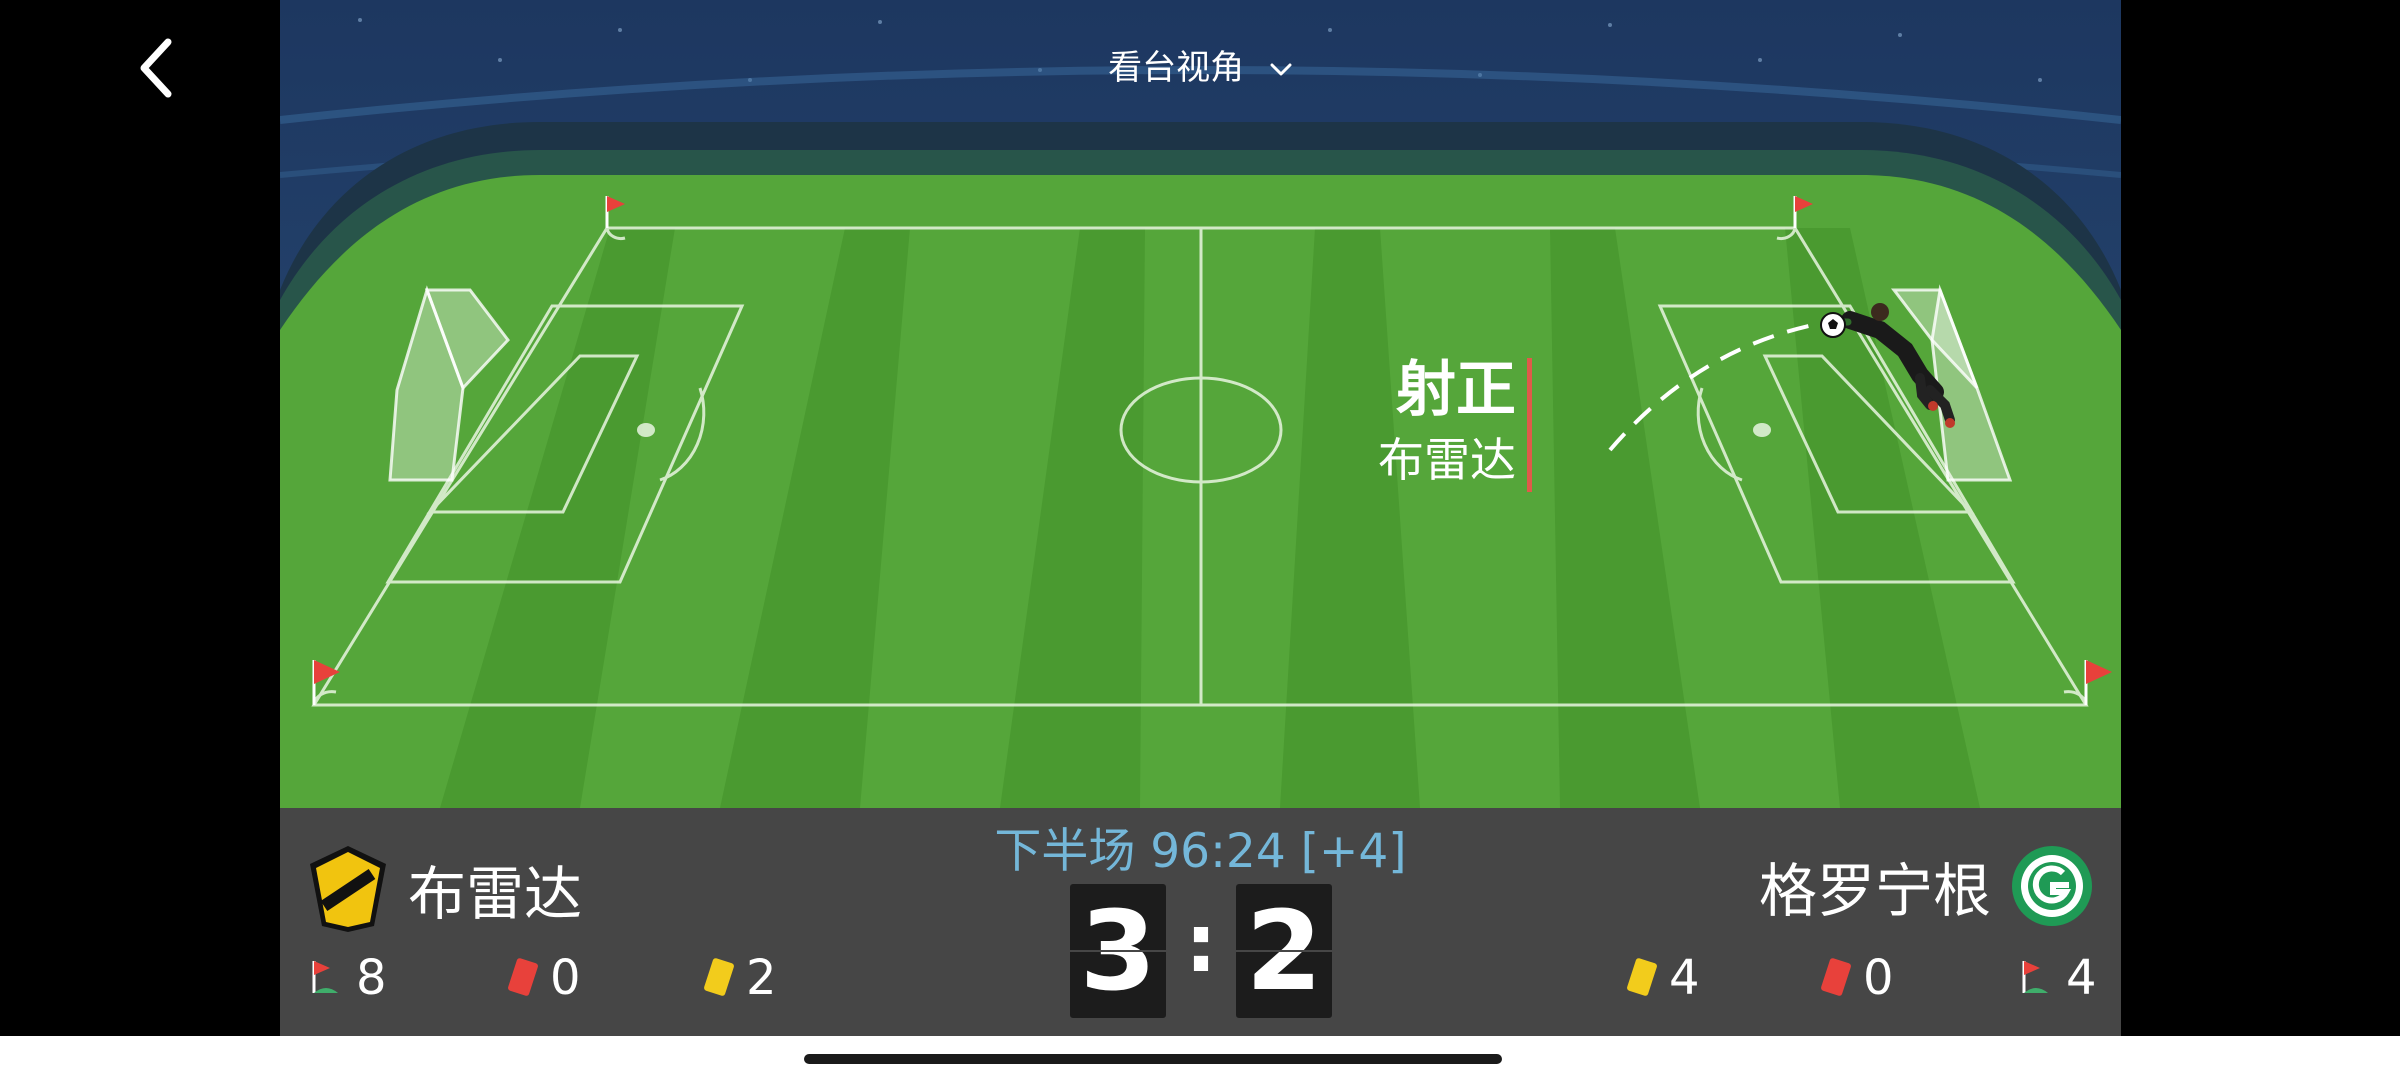  I want to click on away-team-badge-icon, so click(2052, 886).